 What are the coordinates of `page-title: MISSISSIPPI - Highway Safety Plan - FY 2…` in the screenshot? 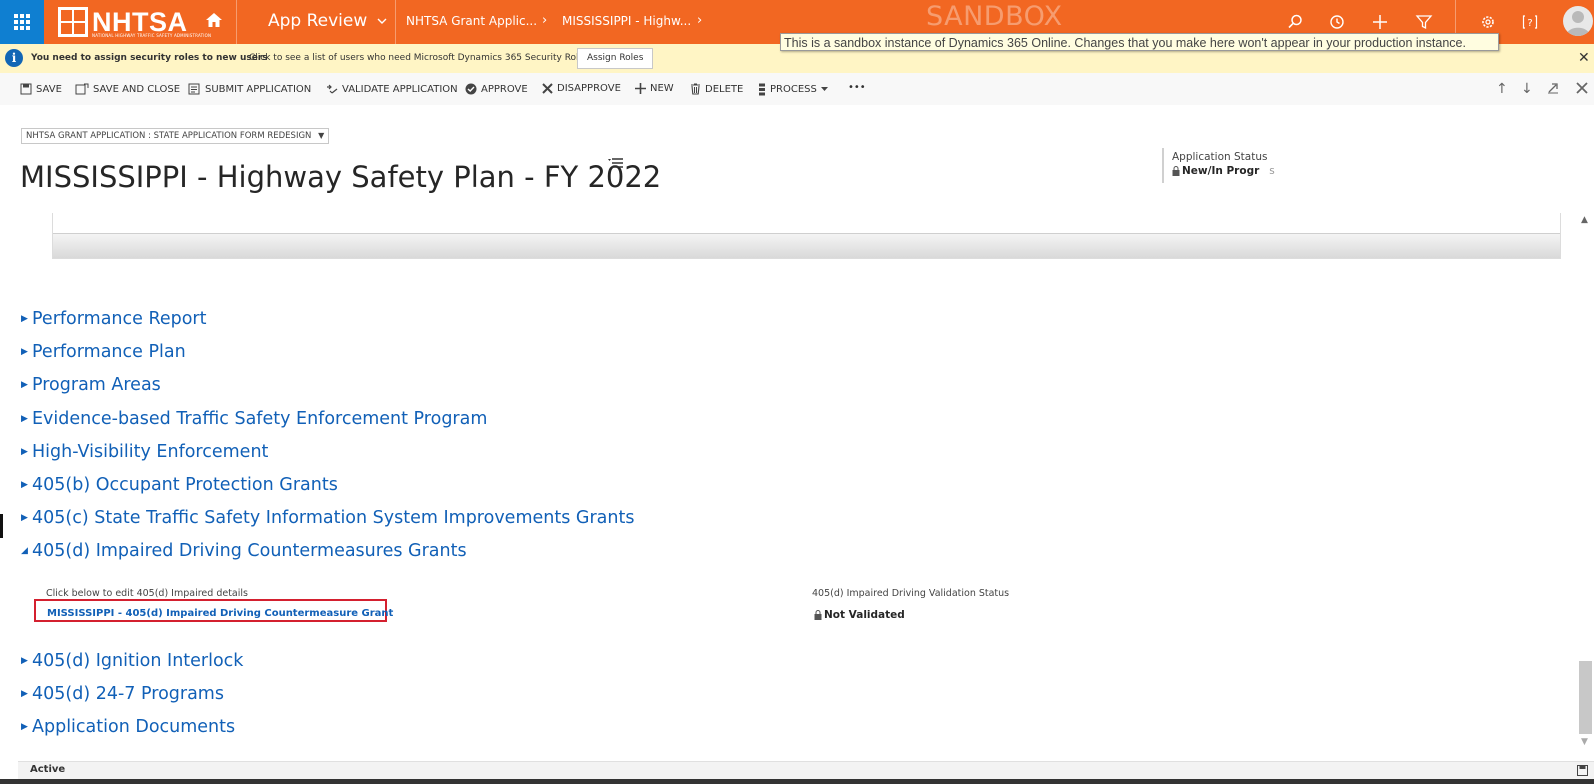 It's located at (341, 177).